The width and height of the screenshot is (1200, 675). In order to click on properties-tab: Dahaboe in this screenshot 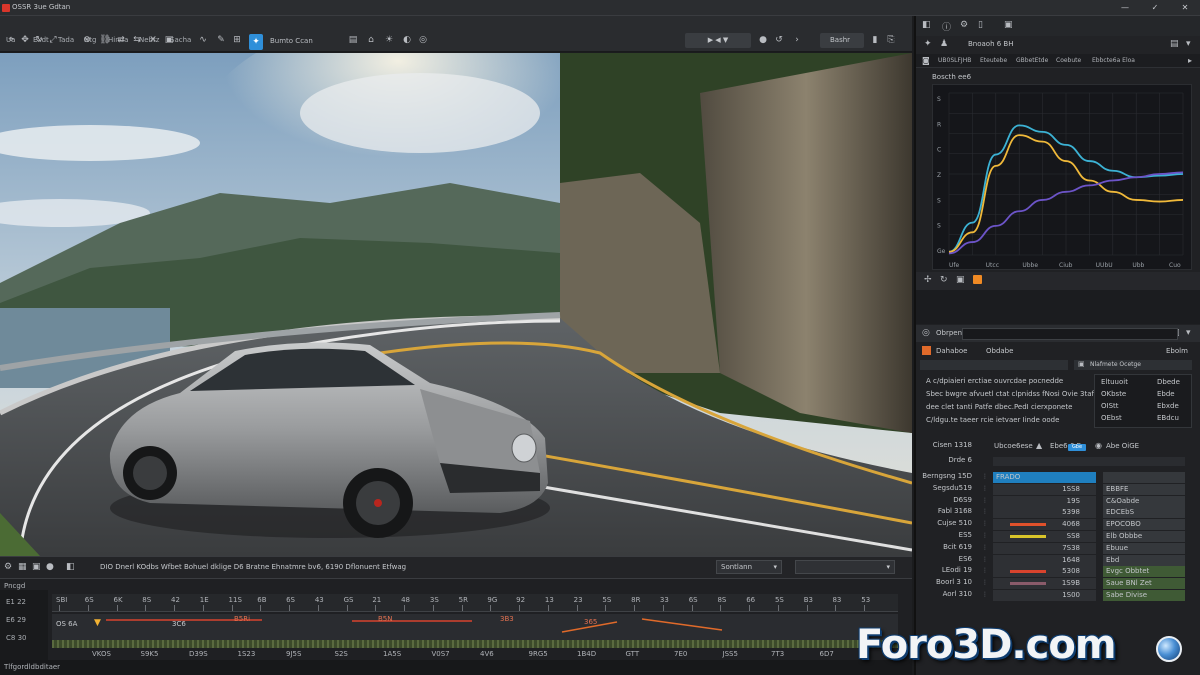, I will do `click(951, 351)`.